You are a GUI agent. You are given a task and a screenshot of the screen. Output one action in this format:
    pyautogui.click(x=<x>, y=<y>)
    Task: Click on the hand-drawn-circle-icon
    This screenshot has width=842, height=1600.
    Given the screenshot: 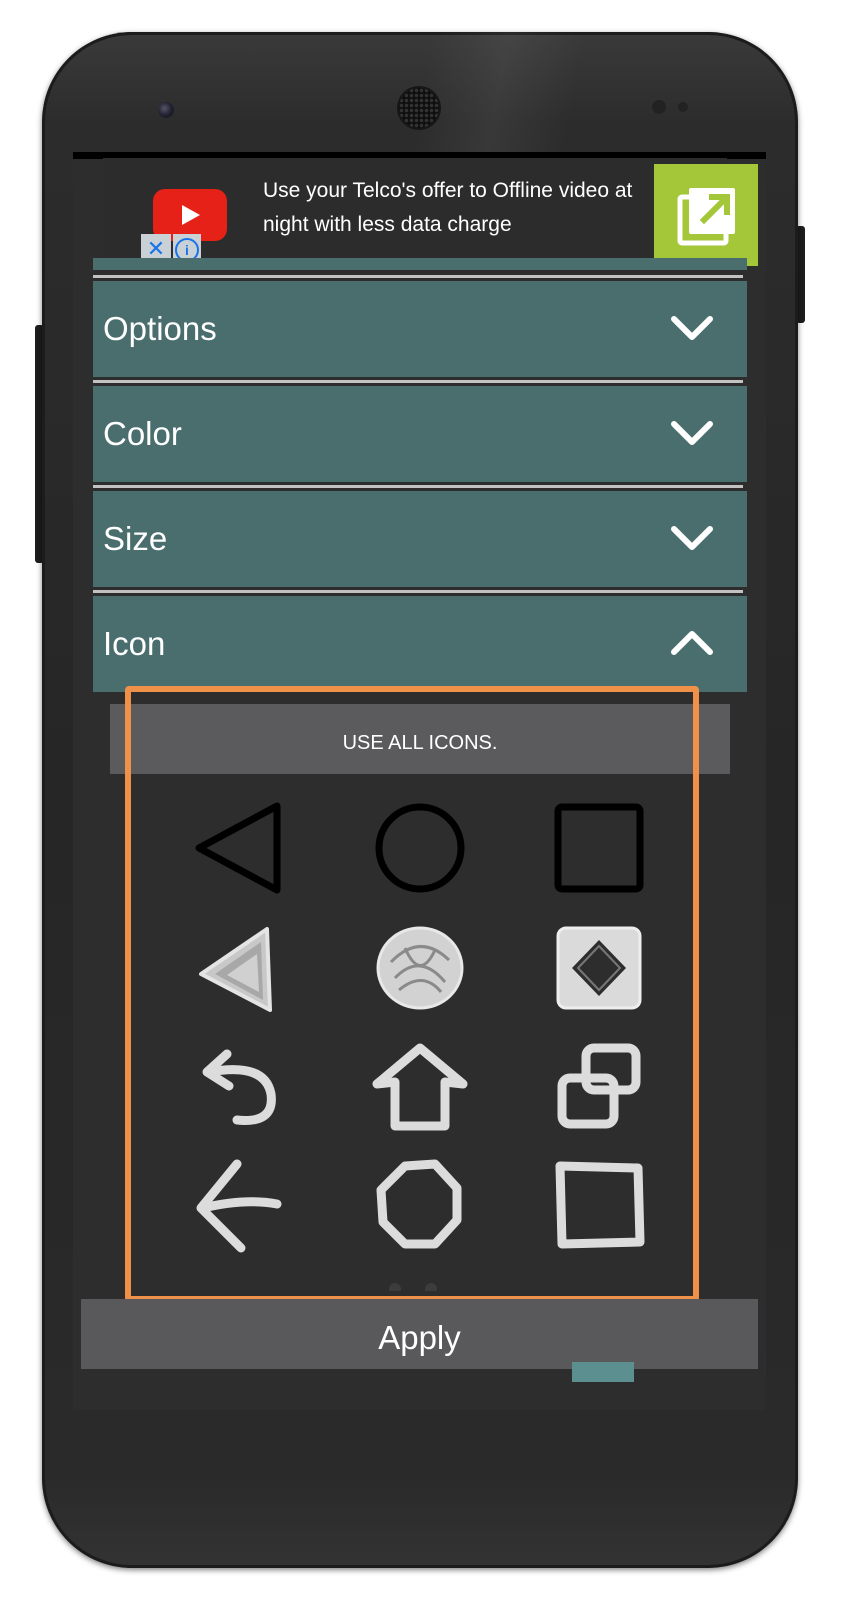 What is the action you would take?
    pyautogui.click(x=420, y=1205)
    